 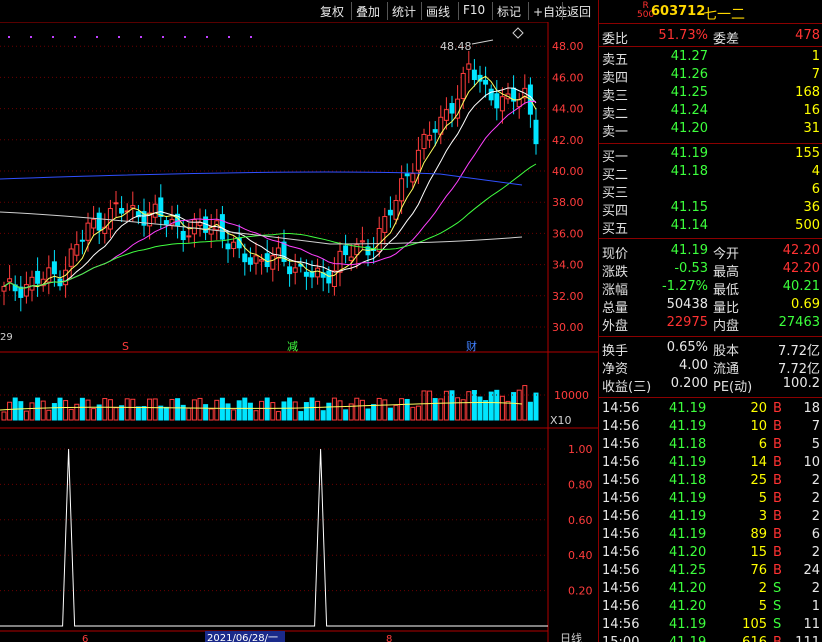 I want to click on bid-row: 买五 41.14 500, so click(x=710, y=227).